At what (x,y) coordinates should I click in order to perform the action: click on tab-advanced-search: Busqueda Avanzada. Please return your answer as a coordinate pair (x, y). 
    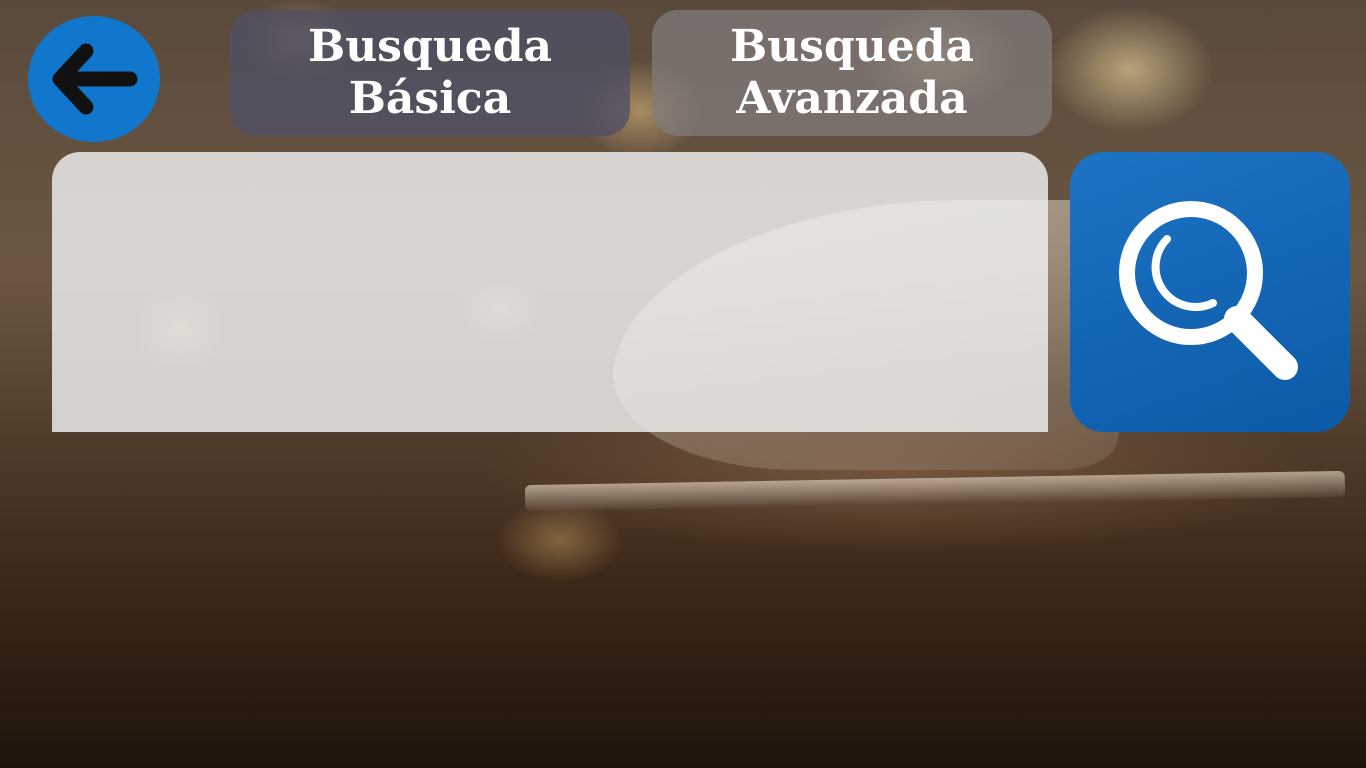
    Looking at the image, I should click on (852, 73).